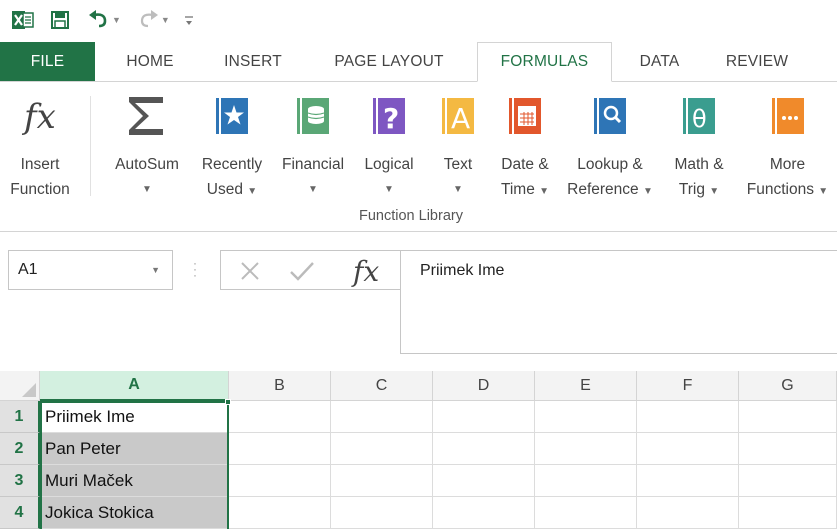 The height and width of the screenshot is (529, 837). What do you see at coordinates (104, 20) in the screenshot?
I see `undo-icon: ▼` at bounding box center [104, 20].